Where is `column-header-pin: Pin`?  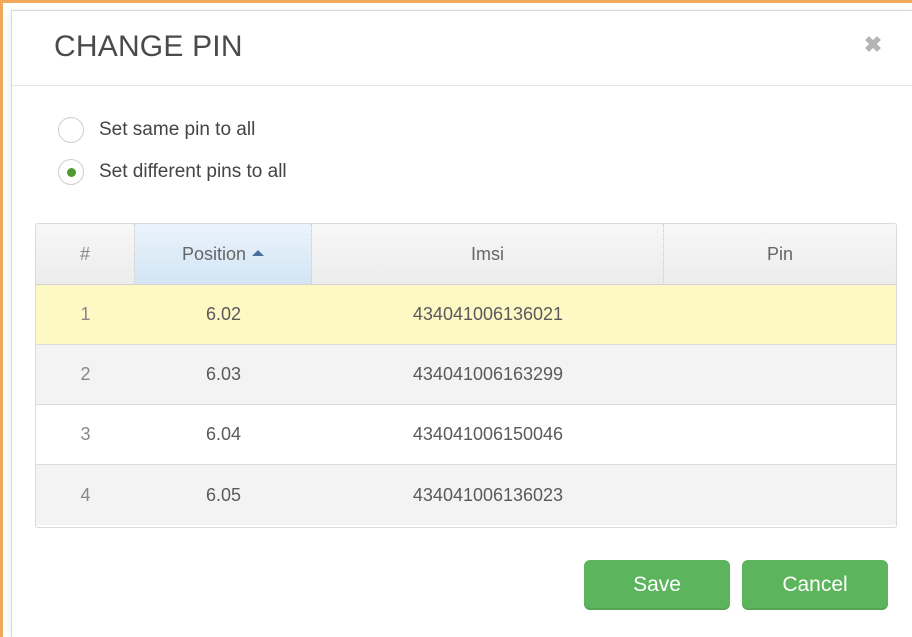 column-header-pin: Pin is located at coordinates (780, 254).